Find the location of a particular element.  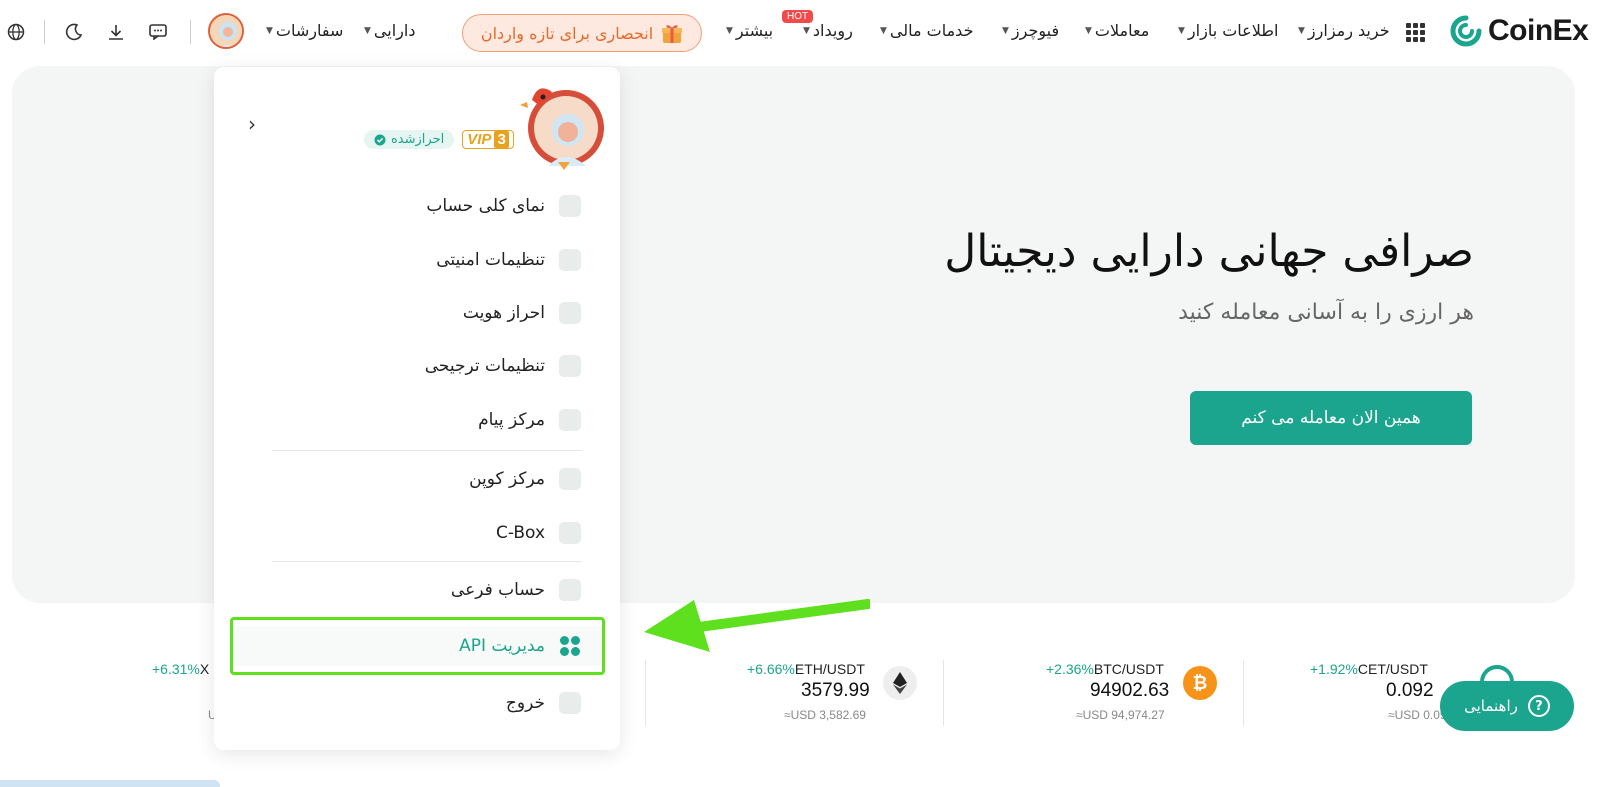

guide-button: ? راهنمایی is located at coordinates (1507, 706).